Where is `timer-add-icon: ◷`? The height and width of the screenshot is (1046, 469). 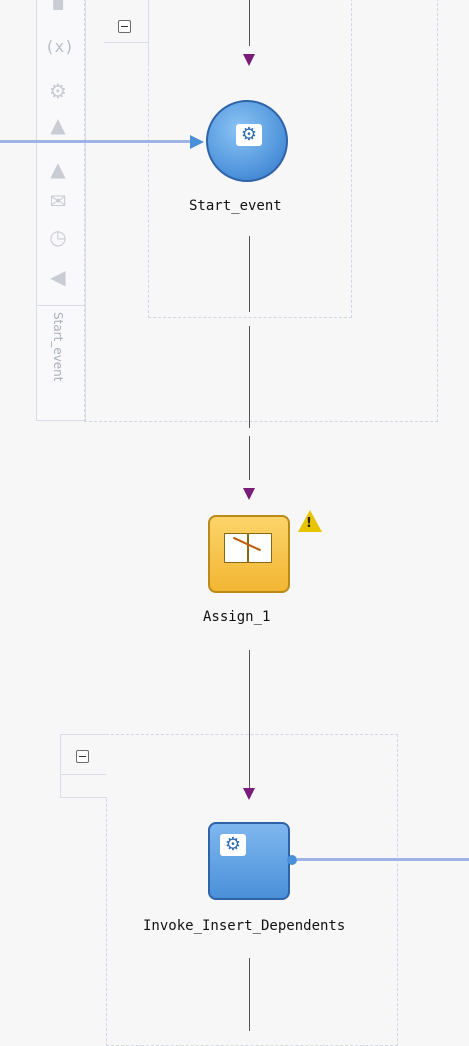 timer-add-icon: ◷ is located at coordinates (58, 237).